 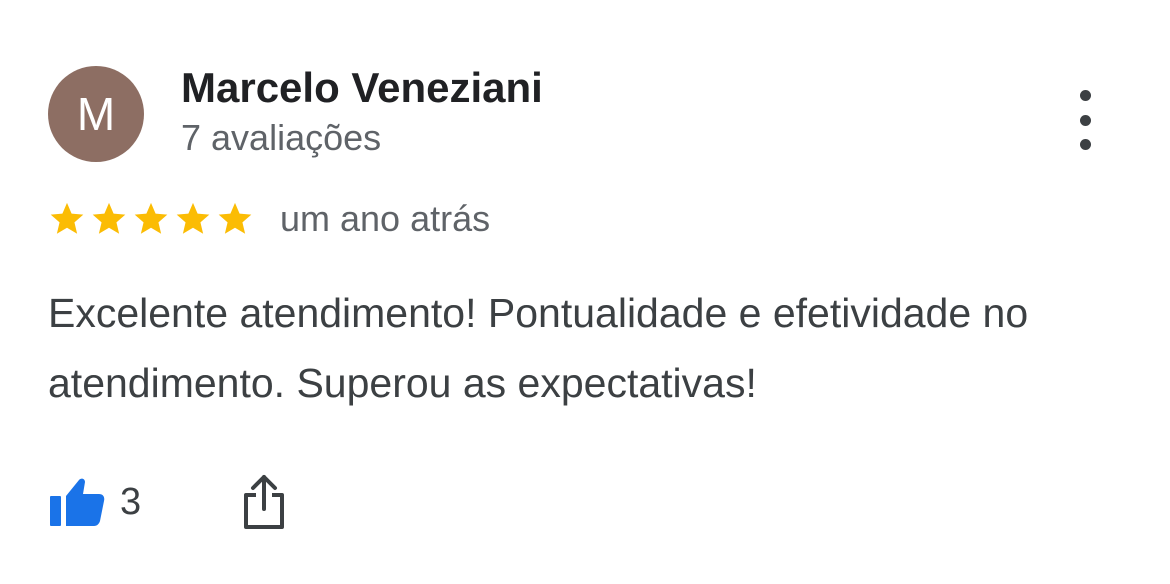 I want to click on avatar: M, so click(x=96, y=114).